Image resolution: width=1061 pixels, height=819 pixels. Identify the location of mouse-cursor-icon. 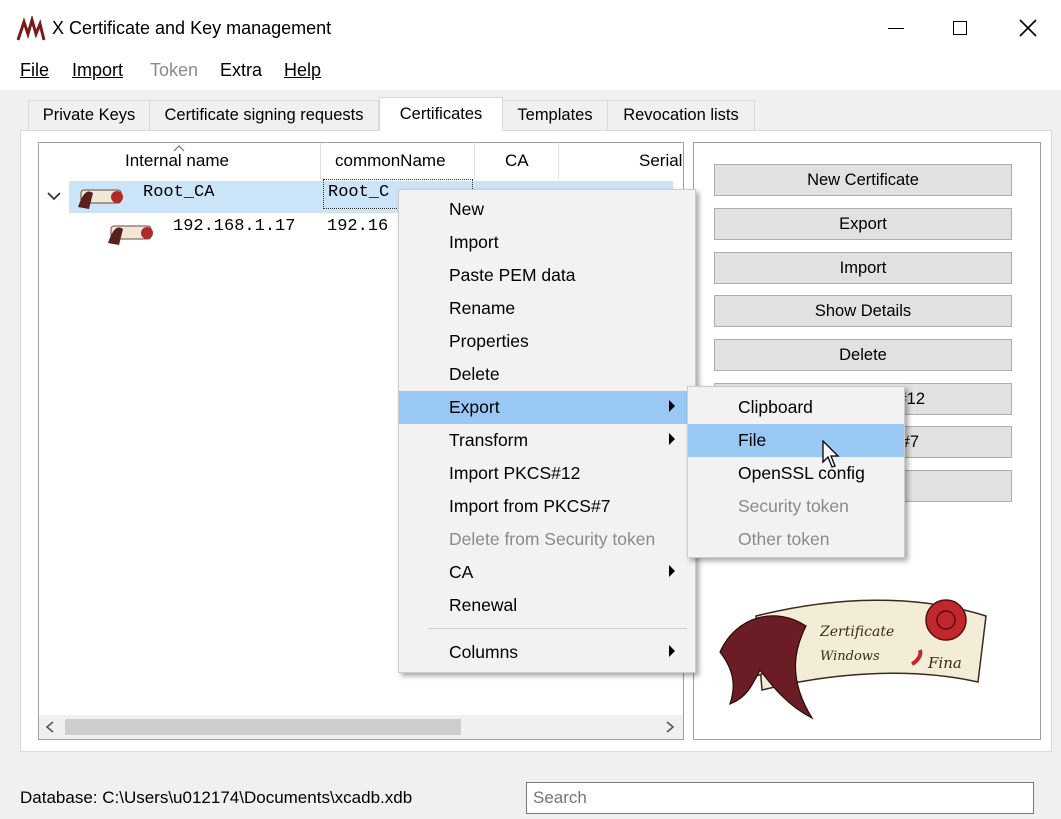
(831, 454).